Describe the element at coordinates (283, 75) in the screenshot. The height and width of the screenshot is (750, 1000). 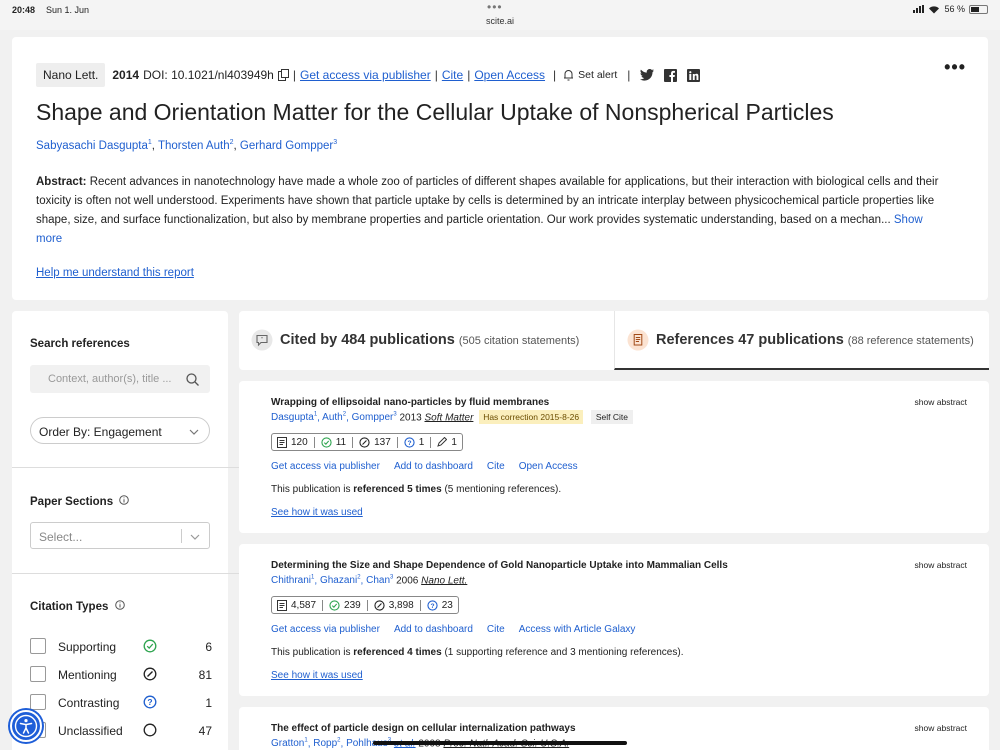
I see `copy-icon` at that location.